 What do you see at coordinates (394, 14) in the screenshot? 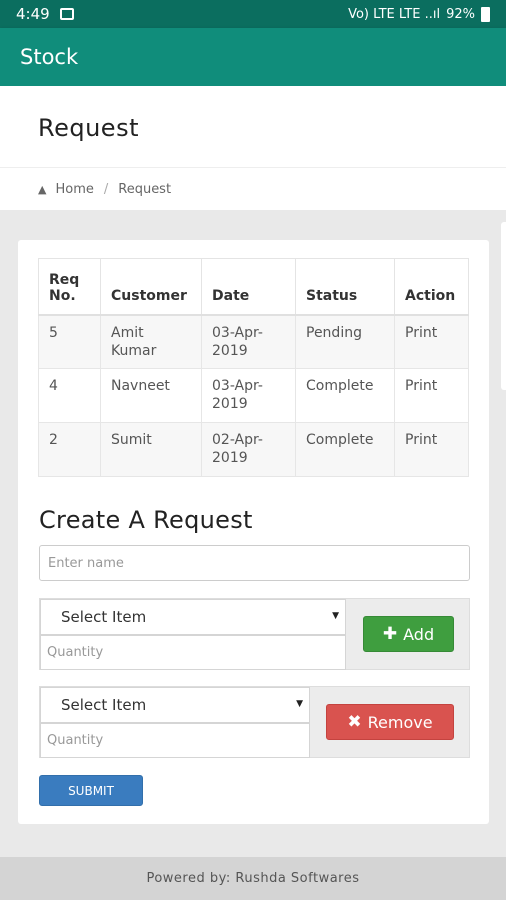
I see `signal-indicators: Vo) LTE LTE ..ıl` at bounding box center [394, 14].